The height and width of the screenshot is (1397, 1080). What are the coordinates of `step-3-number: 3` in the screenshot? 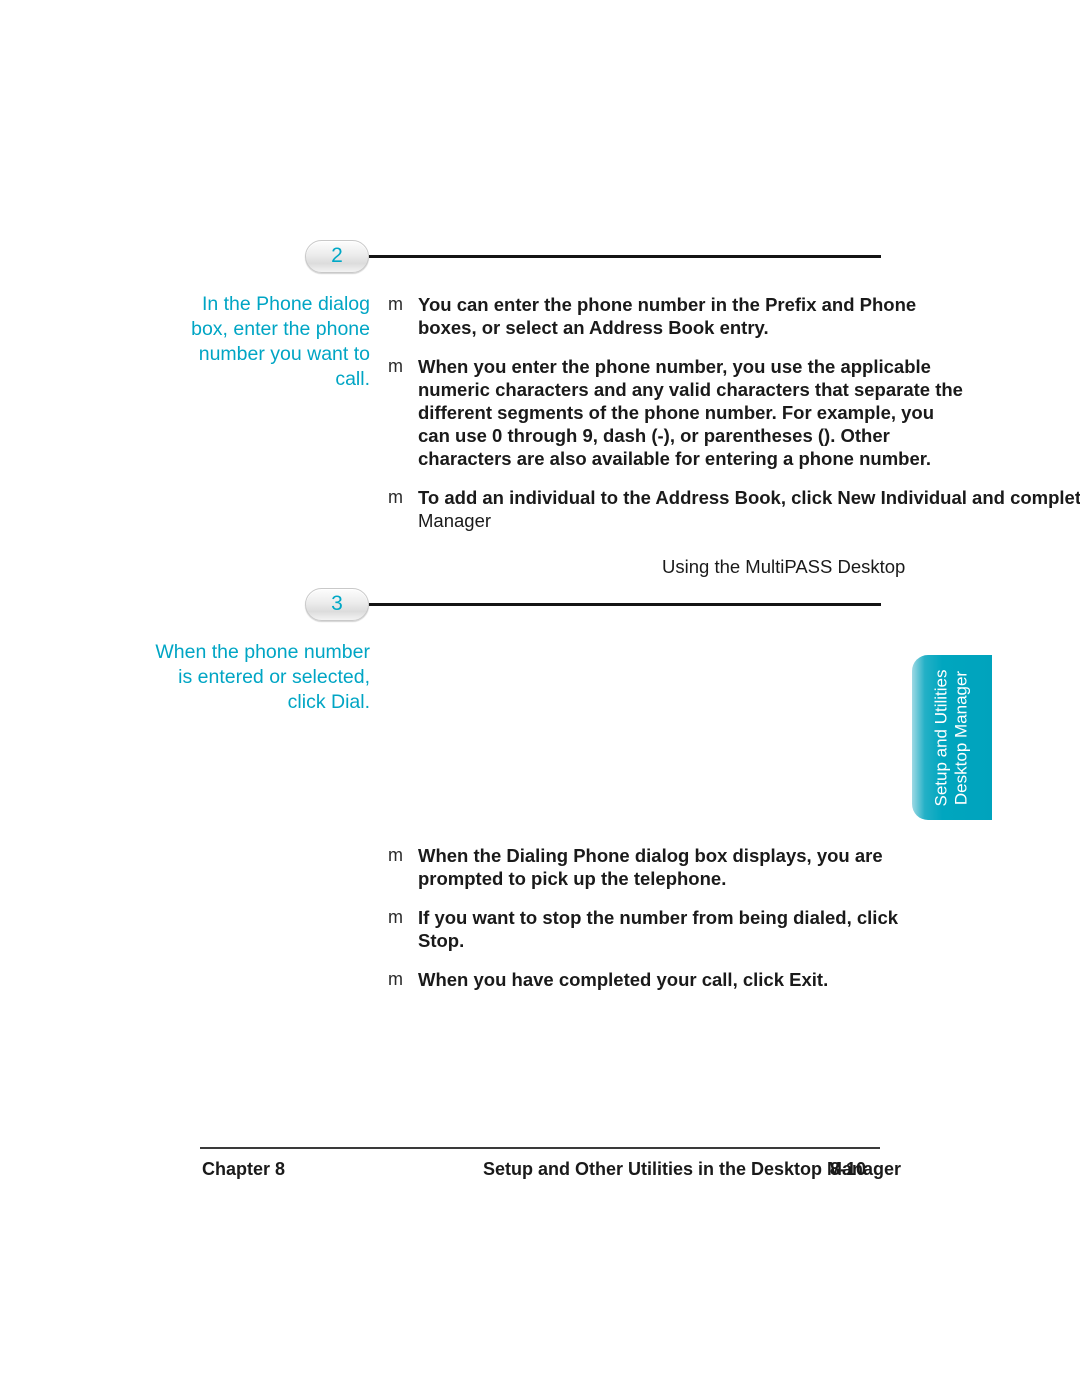 It's located at (337, 603).